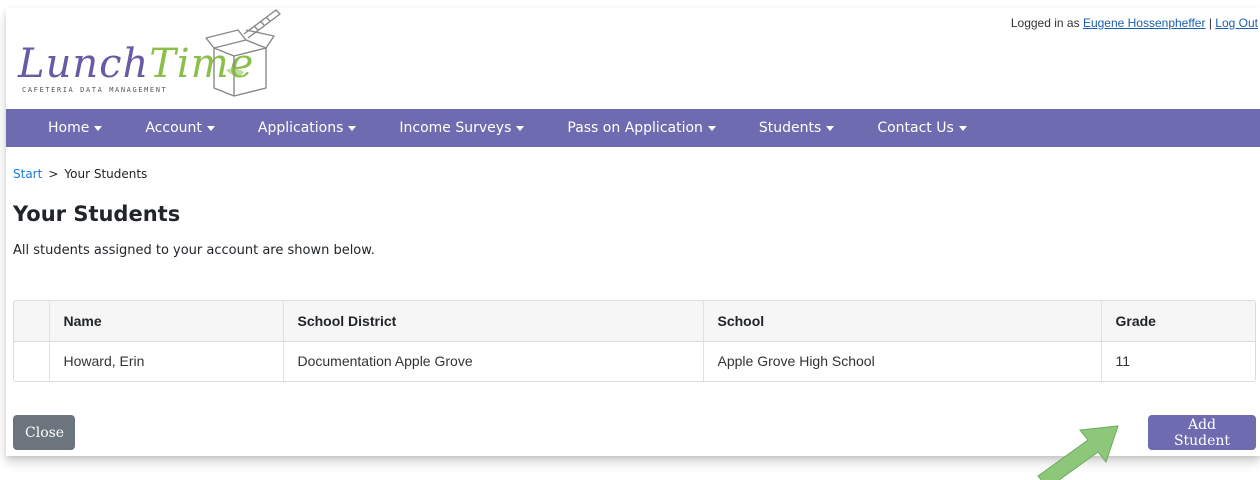  What do you see at coordinates (493, 321) in the screenshot?
I see `column-header-school-district: School District` at bounding box center [493, 321].